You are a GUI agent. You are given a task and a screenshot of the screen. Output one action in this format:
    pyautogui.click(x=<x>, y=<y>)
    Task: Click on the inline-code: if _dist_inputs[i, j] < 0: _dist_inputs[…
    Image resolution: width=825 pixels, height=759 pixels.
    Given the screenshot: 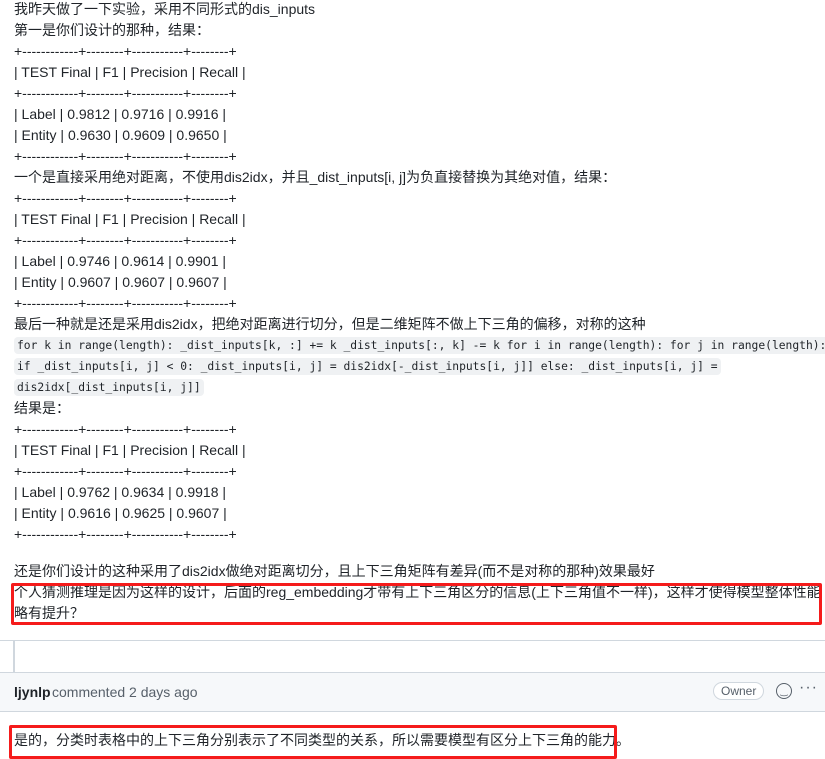 What is the action you would take?
    pyautogui.click(x=367, y=366)
    